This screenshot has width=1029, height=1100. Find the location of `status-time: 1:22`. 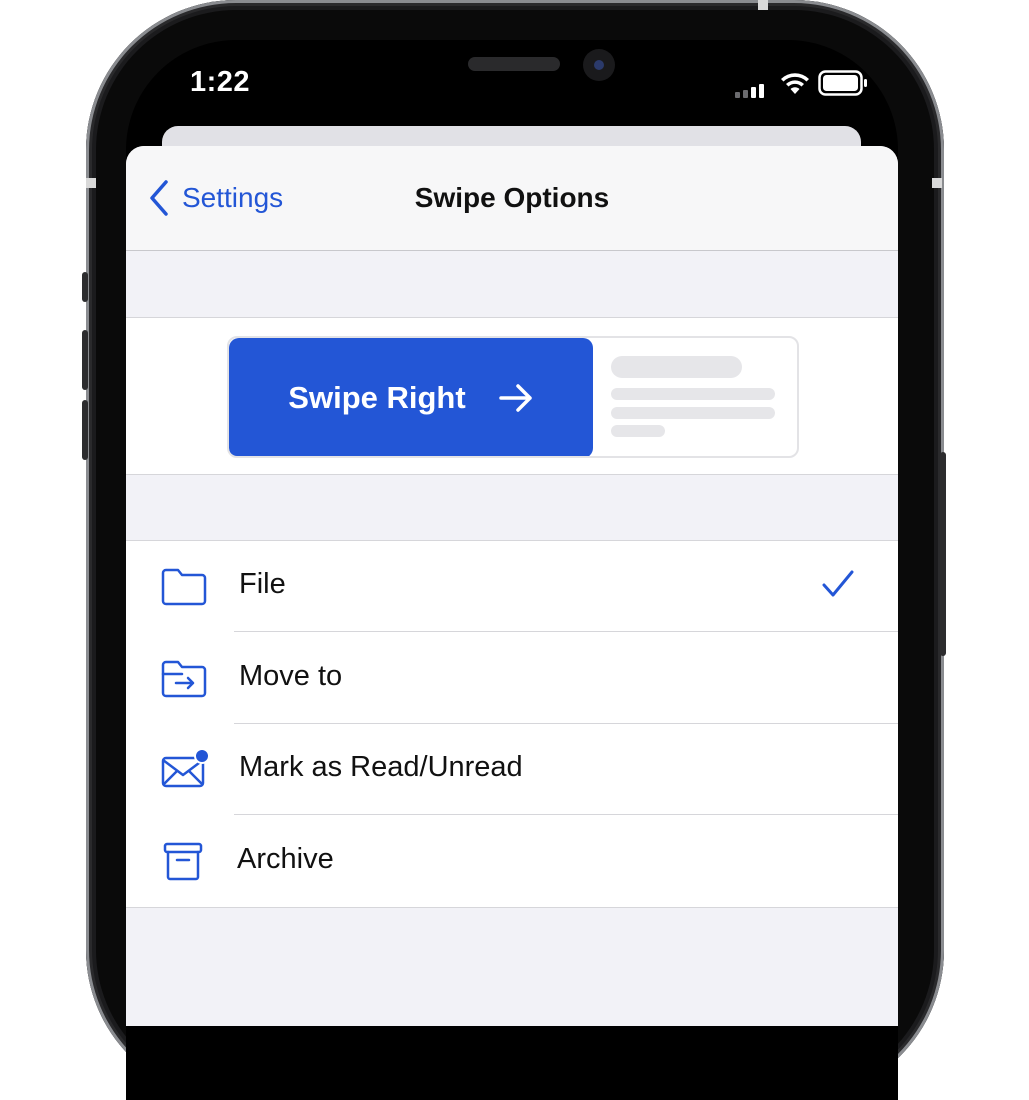

status-time: 1:22 is located at coordinates (220, 82).